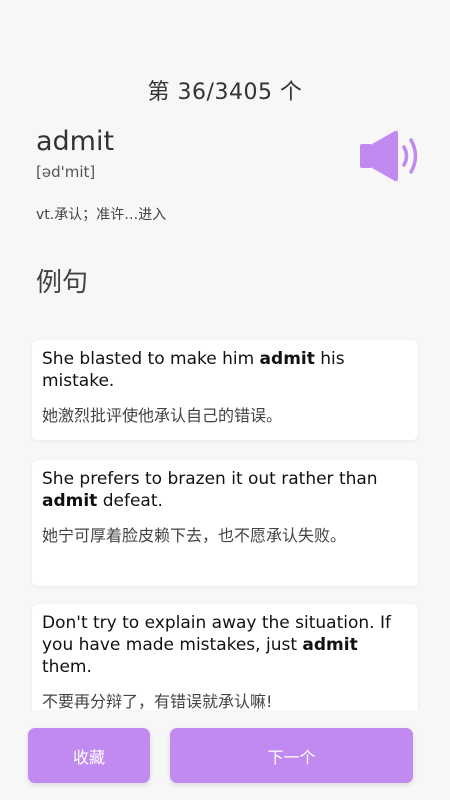 This screenshot has height=800, width=450. I want to click on progress-counter: 第 36/3405 个, so click(225, 92).